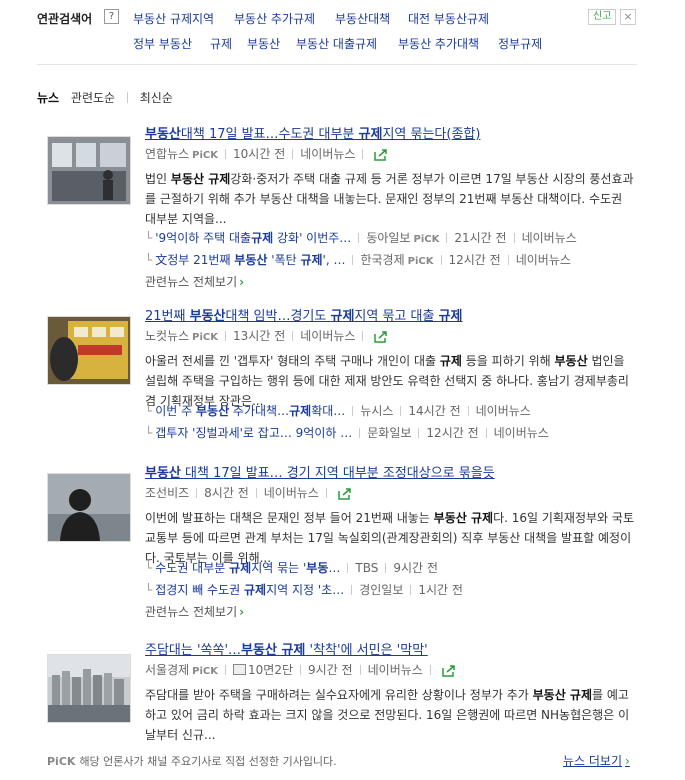 The image size is (685, 780). I want to click on title-text: 21번째 부동산대책 임박…경기도 규제지역 묶고 대출 규제, so click(304, 316).